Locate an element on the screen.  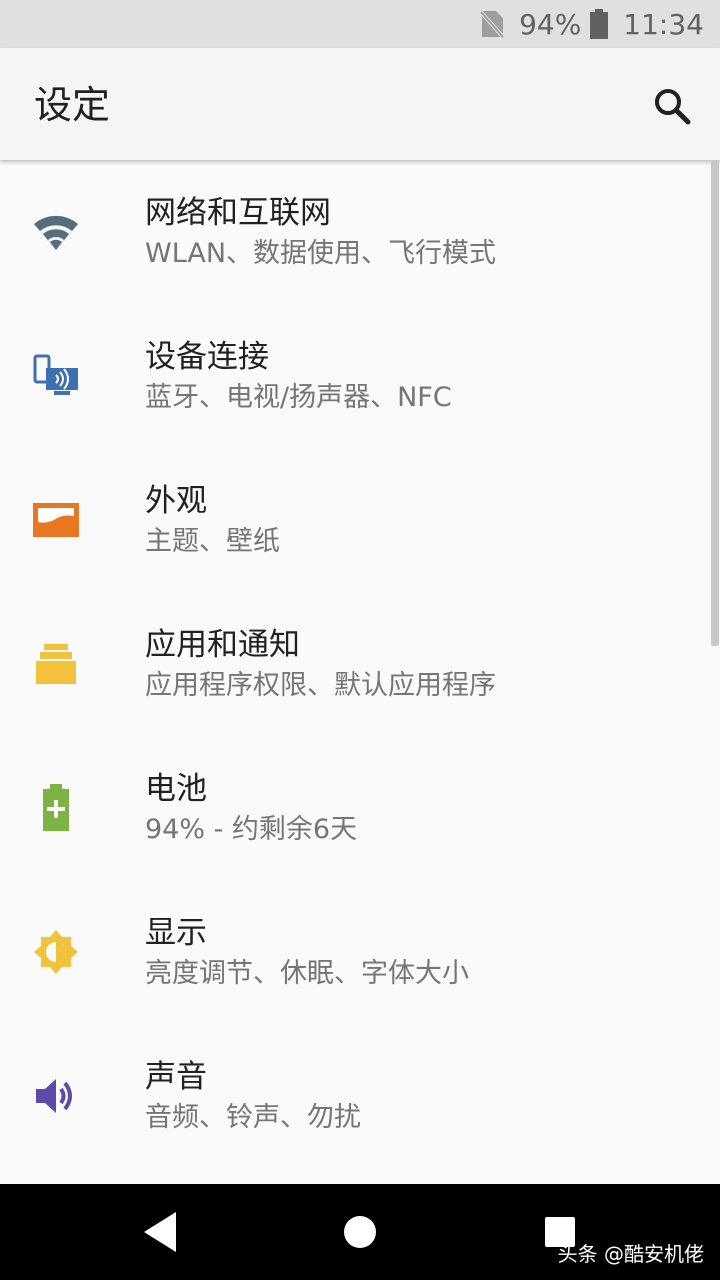
scrollbar is located at coordinates (715, 403).